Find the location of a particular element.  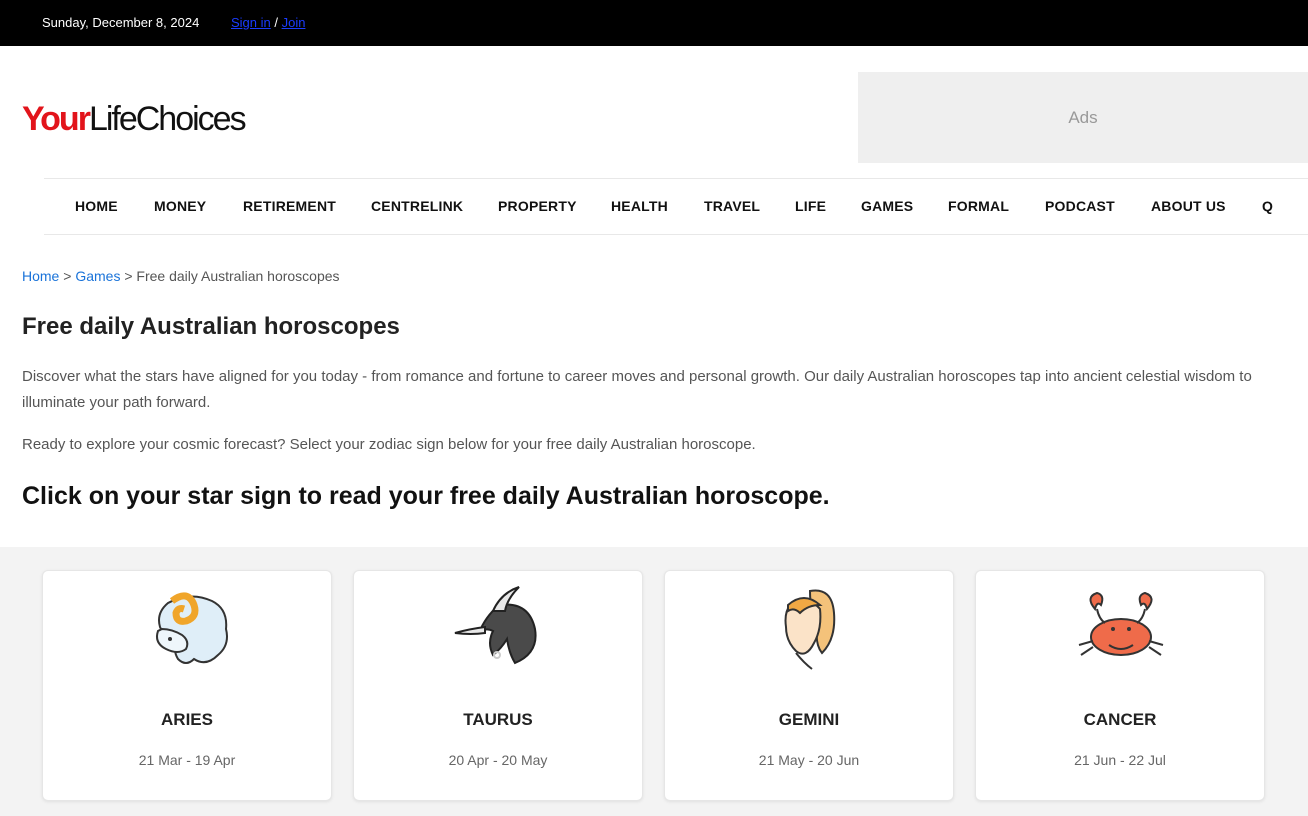

sign-dates: 21 May - 20 Jun is located at coordinates (809, 760).